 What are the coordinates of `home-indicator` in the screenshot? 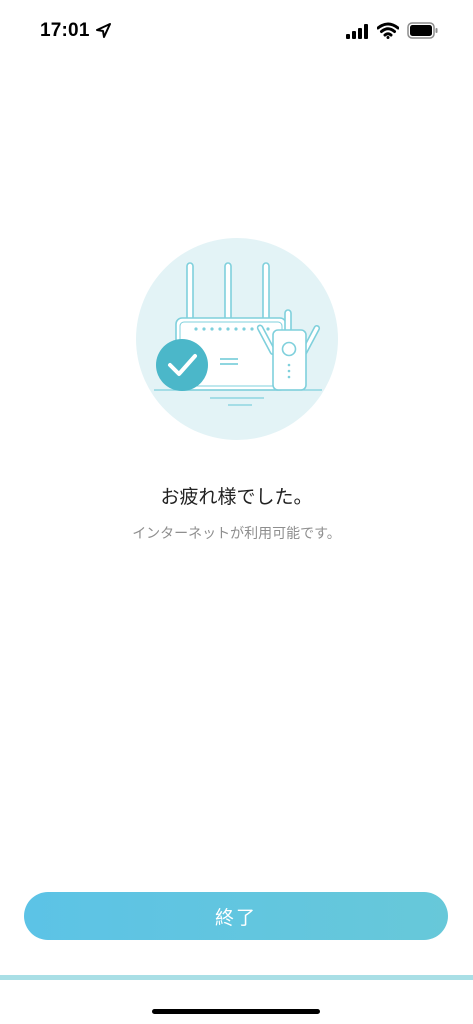 It's located at (236, 1011).